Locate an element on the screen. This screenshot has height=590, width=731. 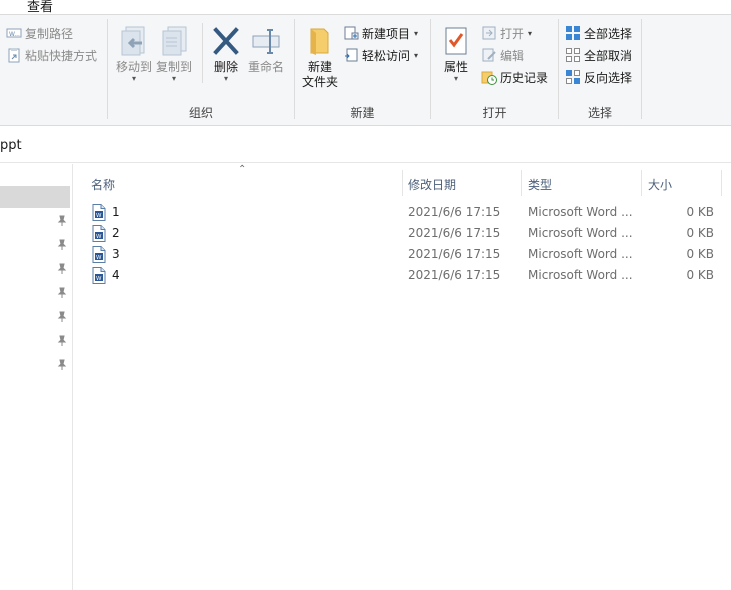
column-header-type: 类型 is located at coordinates (584, 182).